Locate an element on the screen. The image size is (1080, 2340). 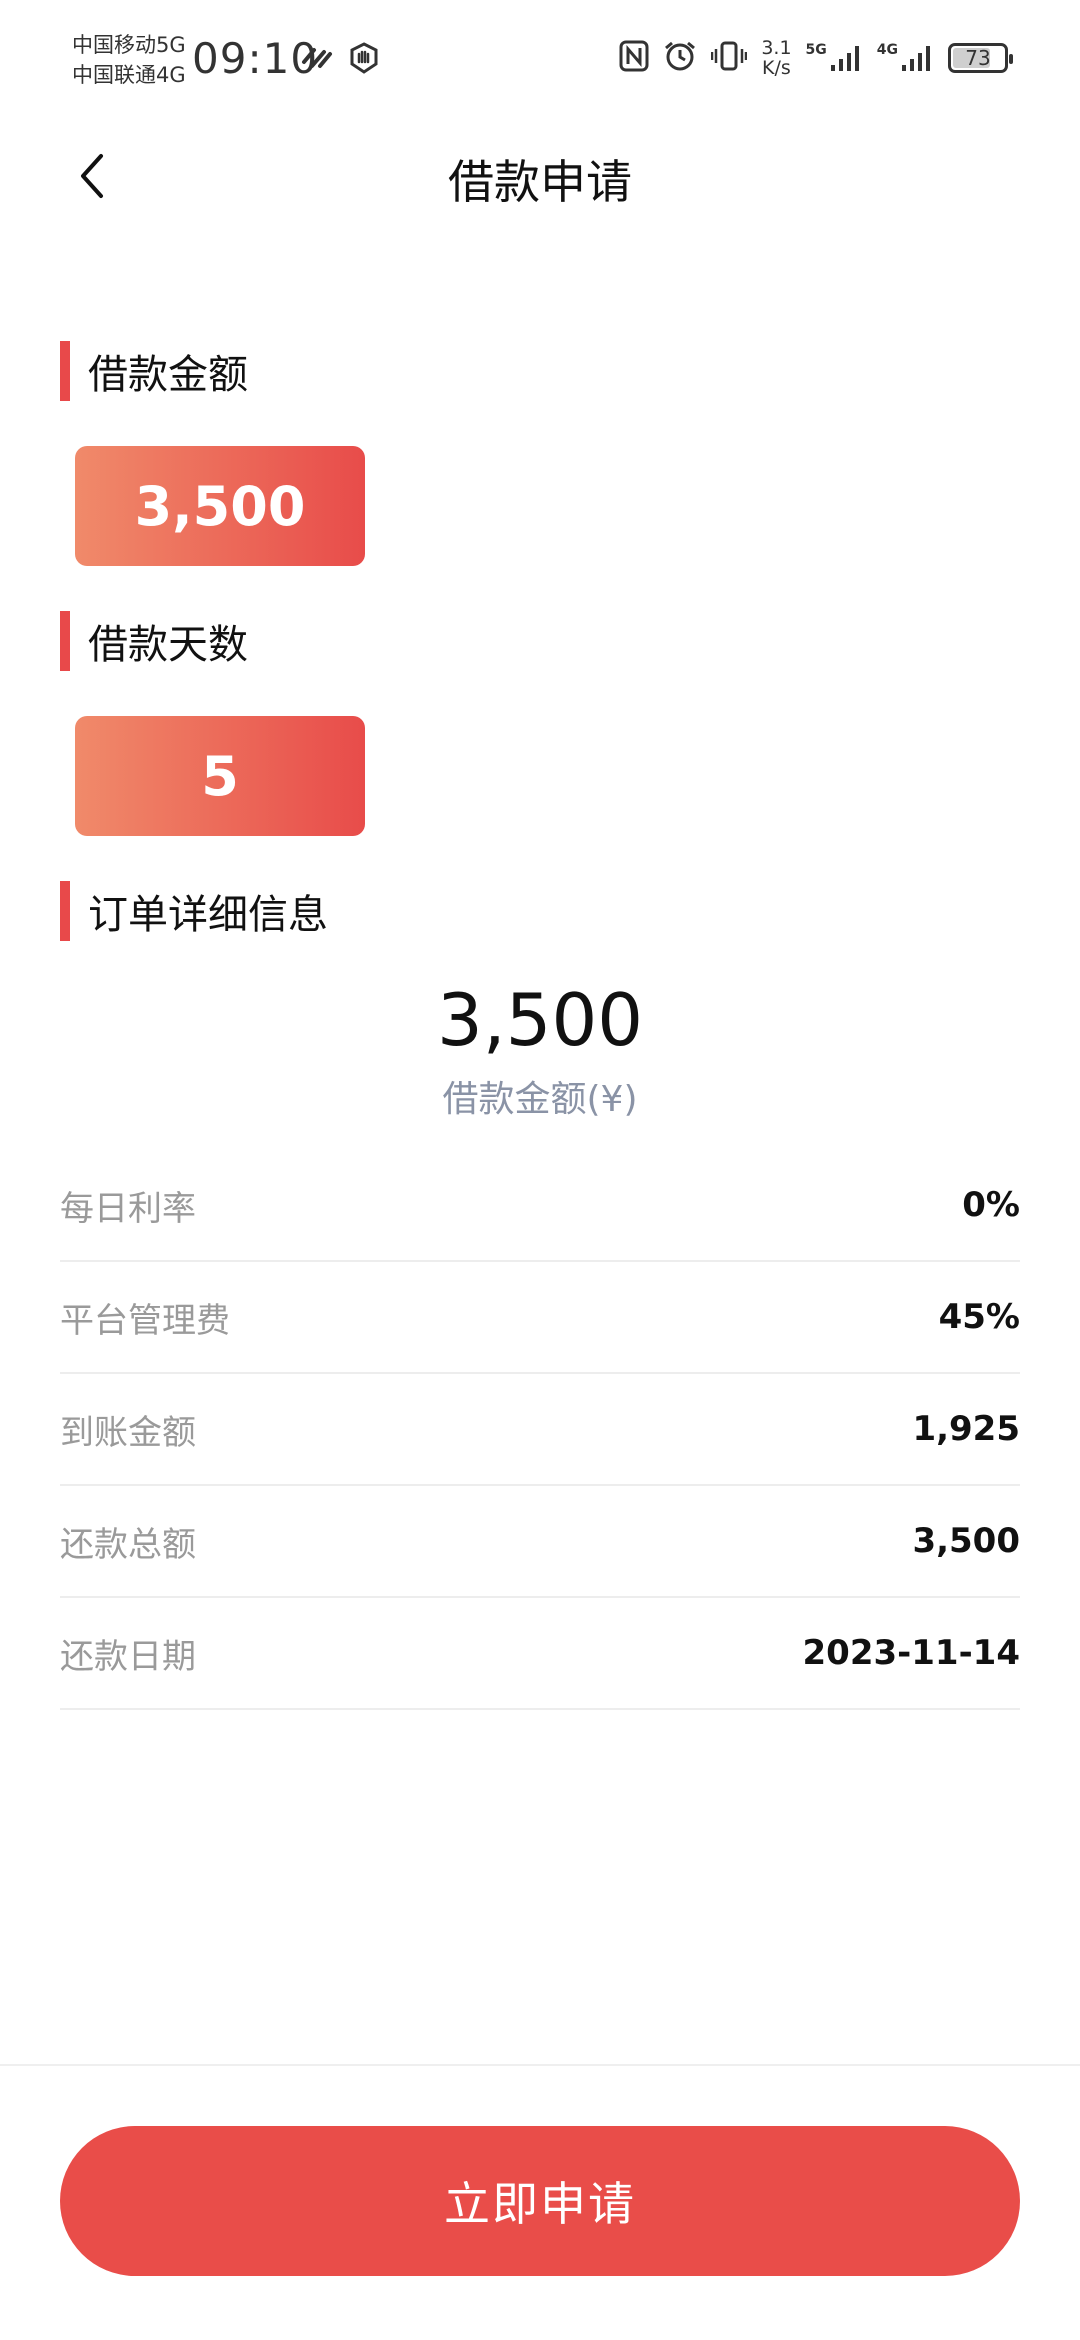
loan-amount-section-label: 借款金额 is located at coordinates (154, 371).